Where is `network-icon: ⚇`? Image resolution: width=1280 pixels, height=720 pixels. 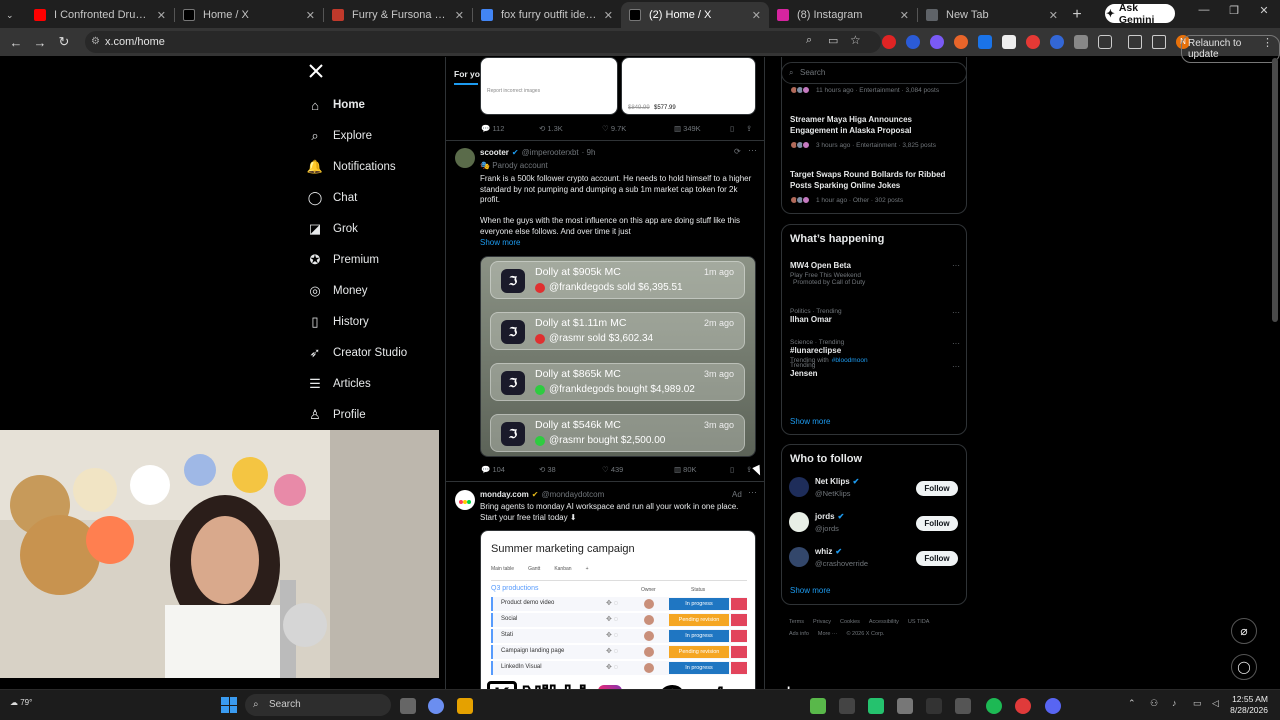 network-icon: ⚇ is located at coordinates (1154, 703).